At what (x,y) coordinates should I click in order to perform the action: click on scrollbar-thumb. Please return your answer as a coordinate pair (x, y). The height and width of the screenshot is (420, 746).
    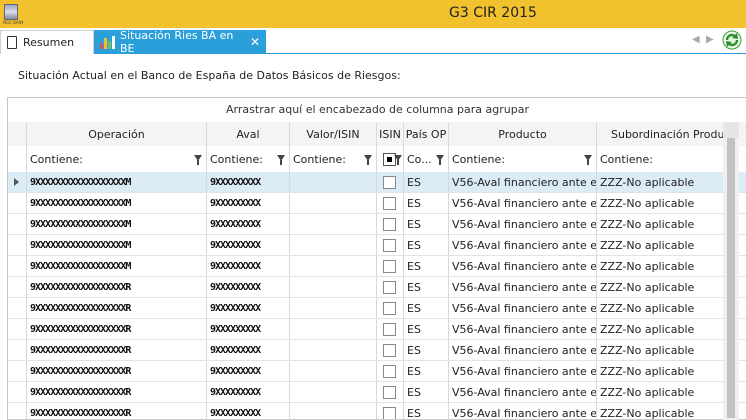
    Looking at the image, I should click on (731, 278).